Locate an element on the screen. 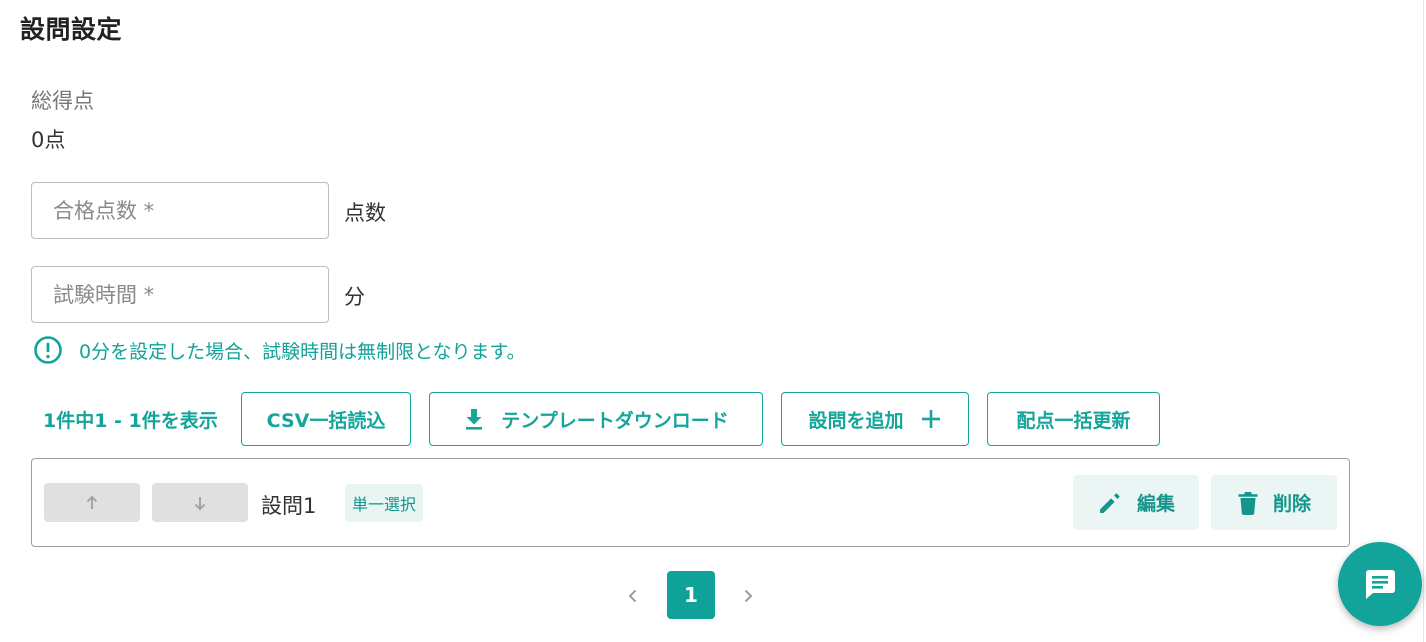 The image size is (1426, 642). edit-label: 編集 is located at coordinates (1155, 504).